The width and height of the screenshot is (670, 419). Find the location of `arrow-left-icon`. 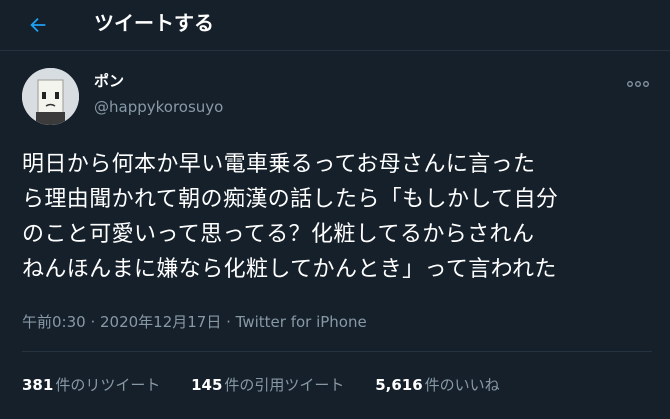

arrow-left-icon is located at coordinates (38, 25).